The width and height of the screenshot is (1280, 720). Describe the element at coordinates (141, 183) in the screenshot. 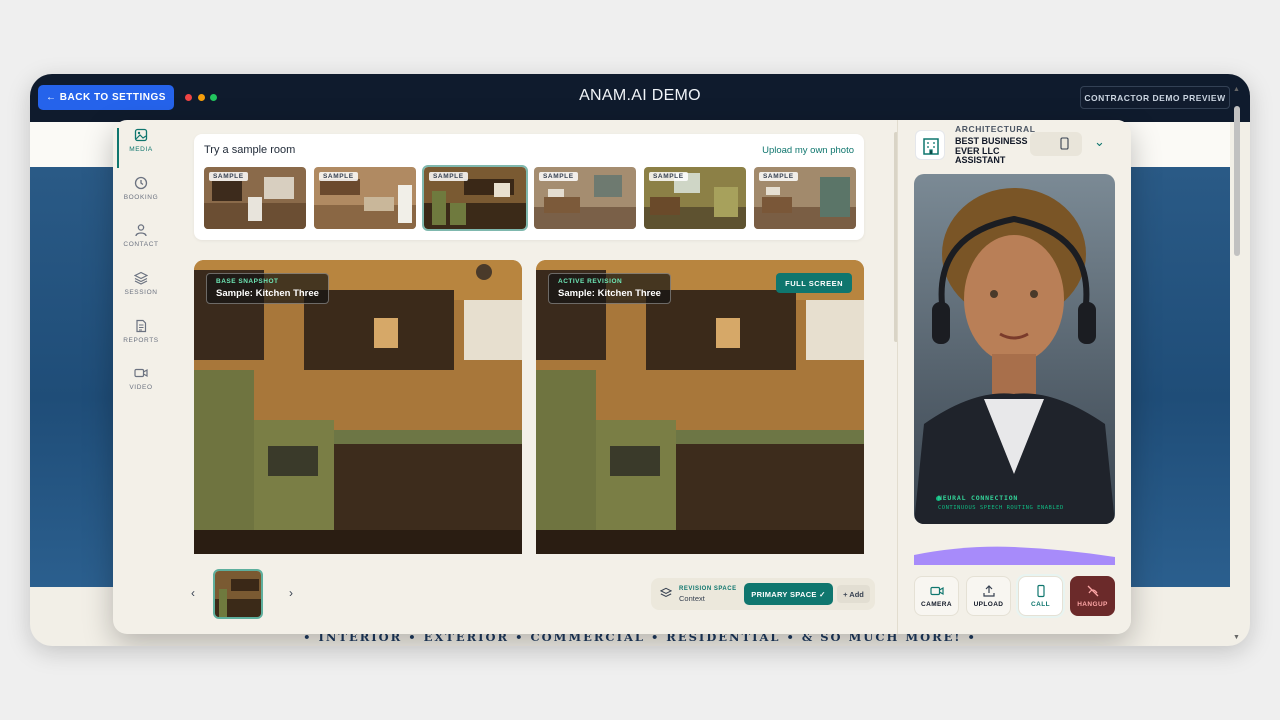

I see `clock-icon` at that location.